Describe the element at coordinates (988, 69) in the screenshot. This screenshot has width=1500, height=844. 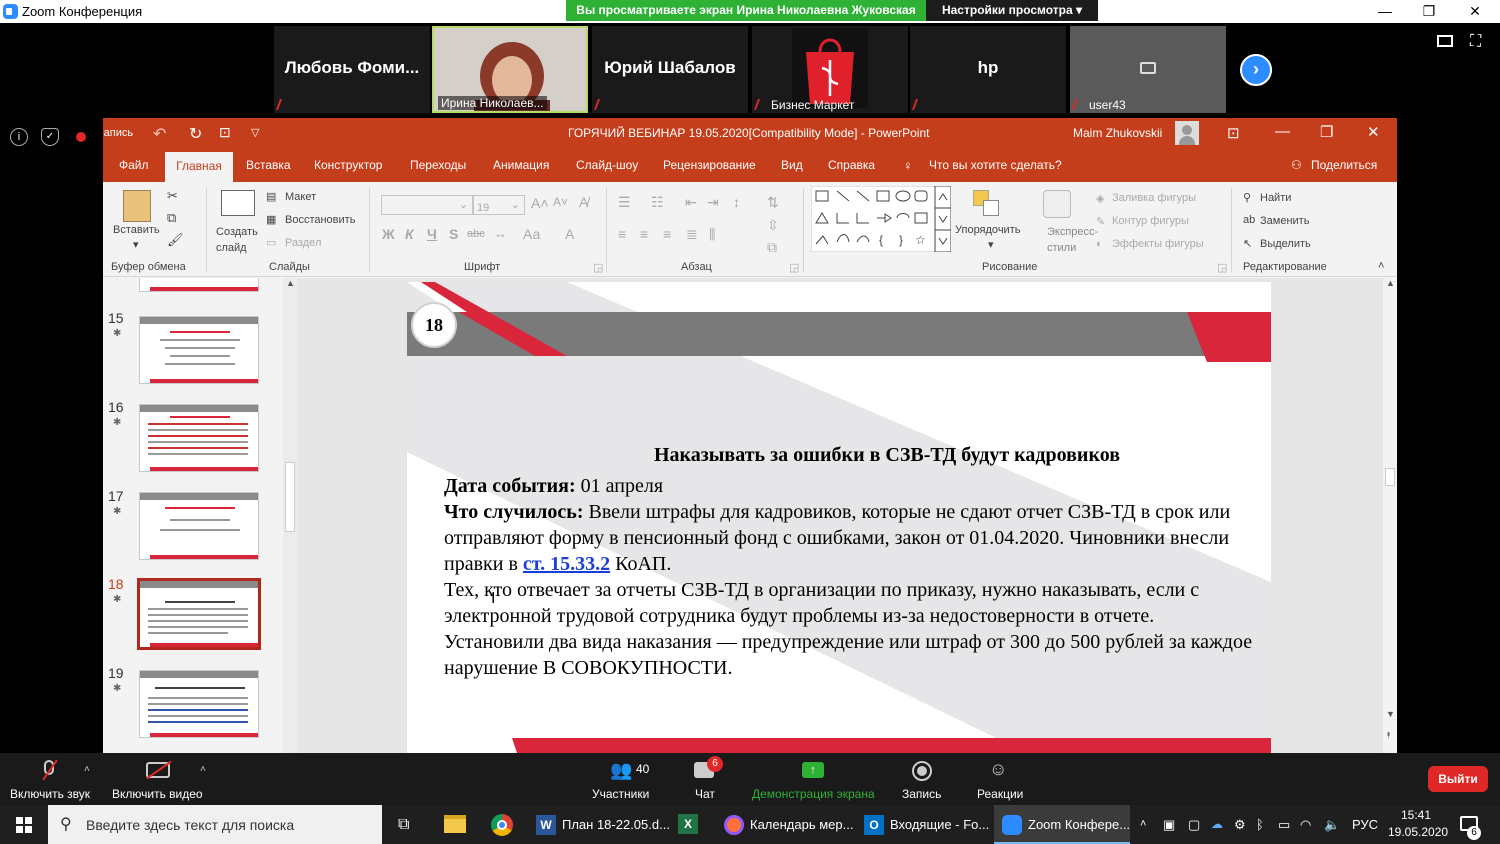
I see `participant-tile: hp` at that location.